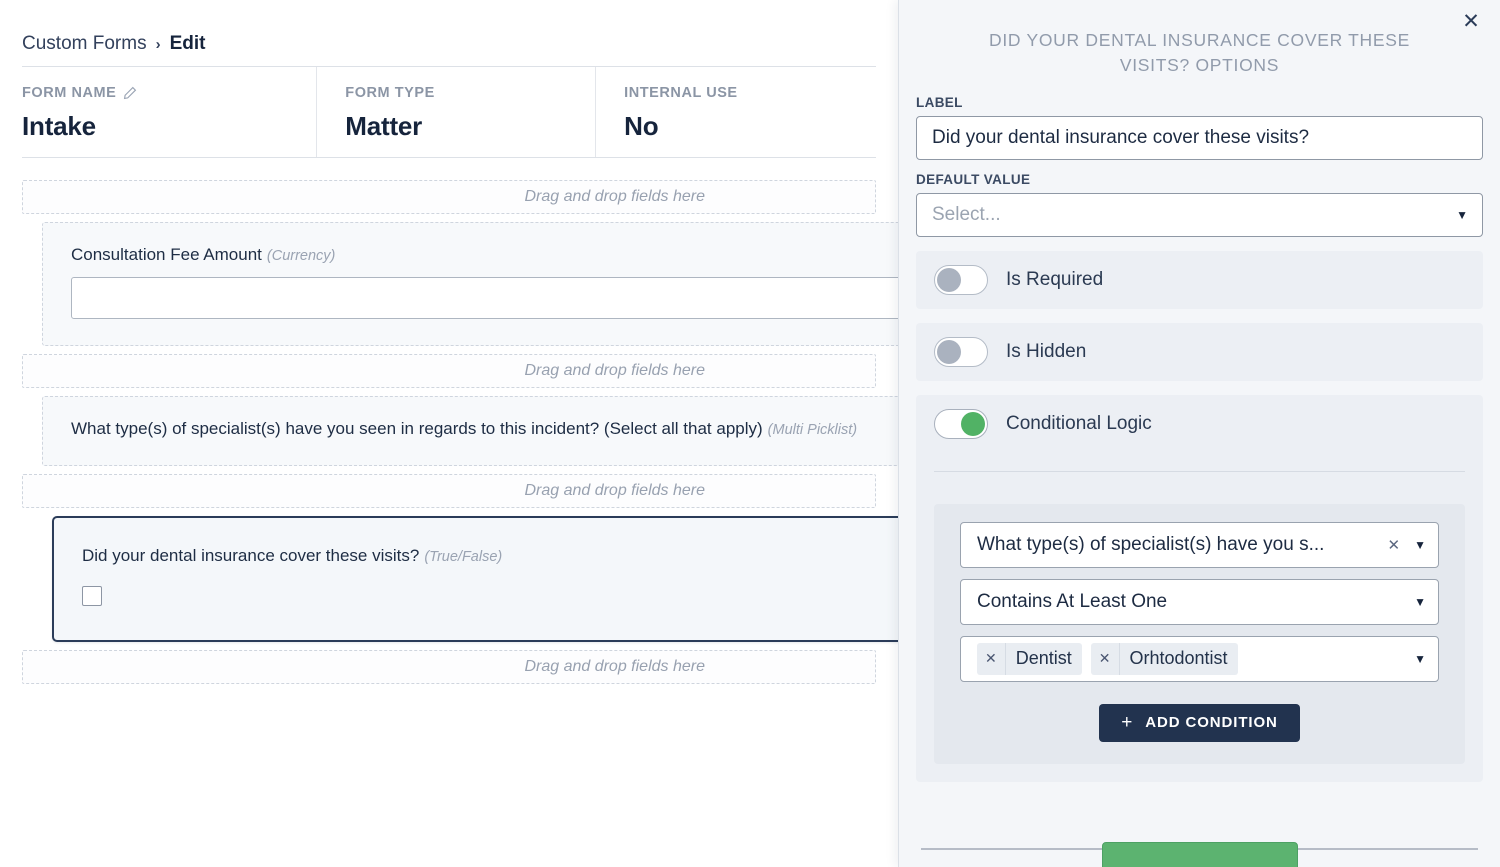 The width and height of the screenshot is (1500, 867). I want to click on form-type-value: Matter, so click(384, 126).